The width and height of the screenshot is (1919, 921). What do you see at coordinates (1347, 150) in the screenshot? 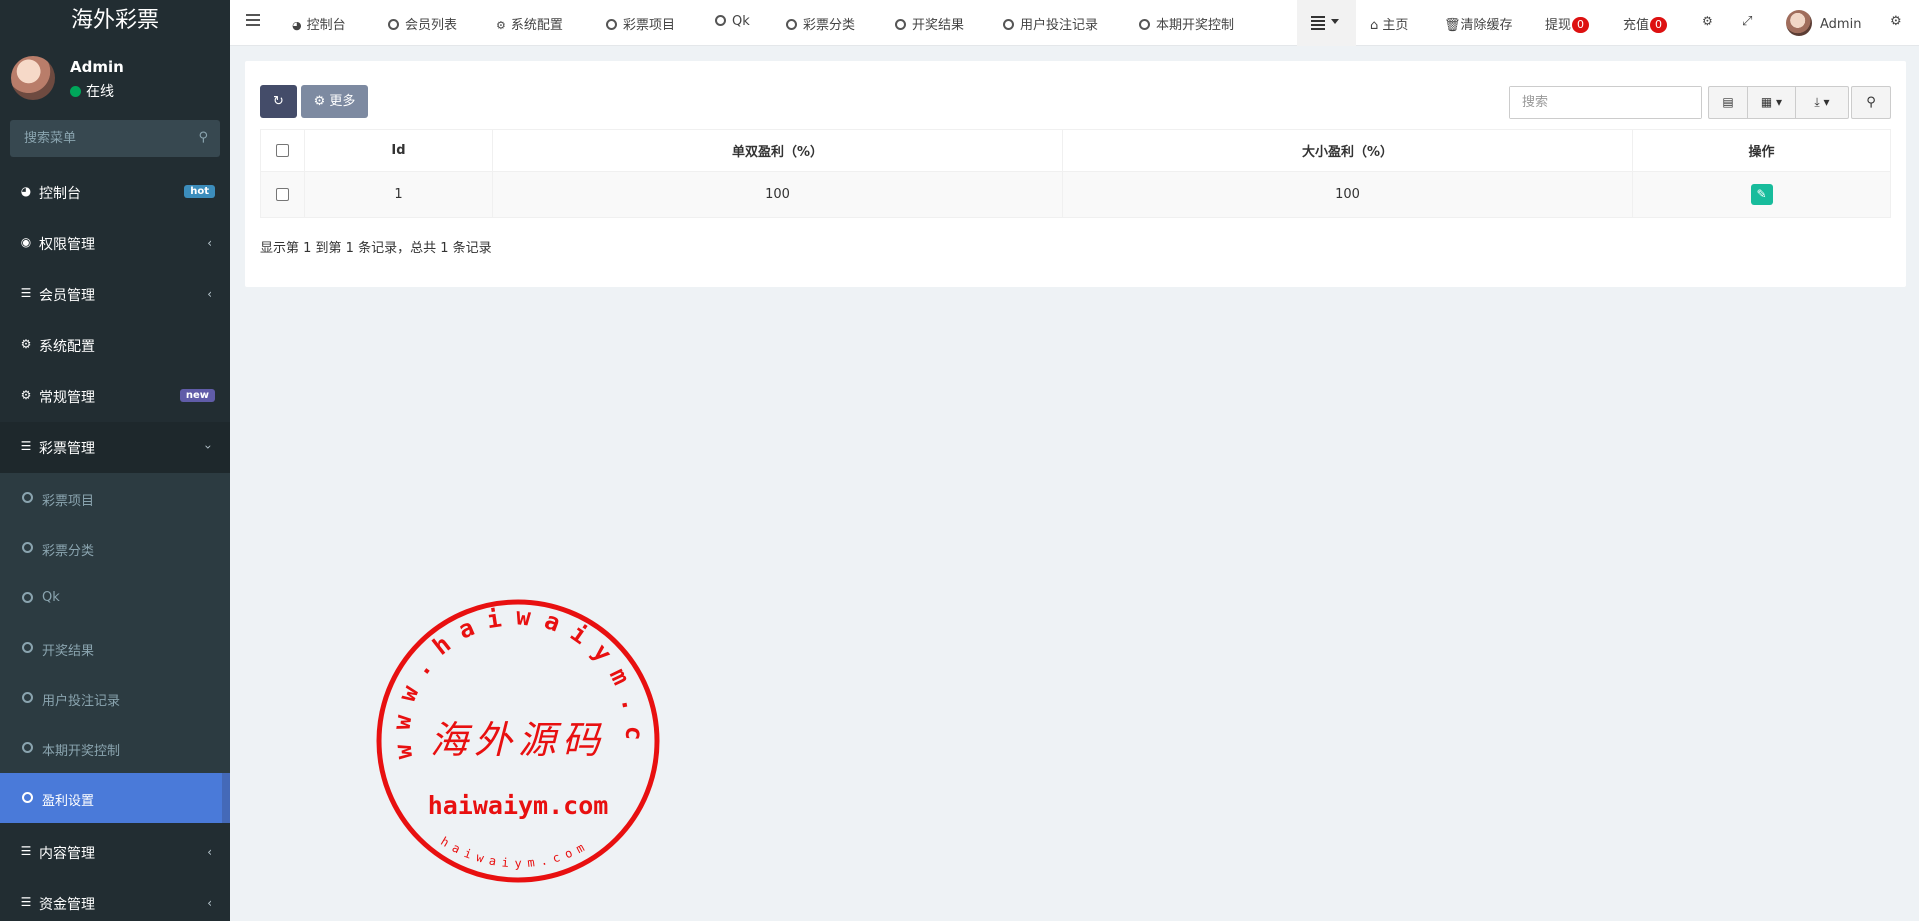
I see `column-header-big-small-profit: 大小盈利（%）` at bounding box center [1347, 150].